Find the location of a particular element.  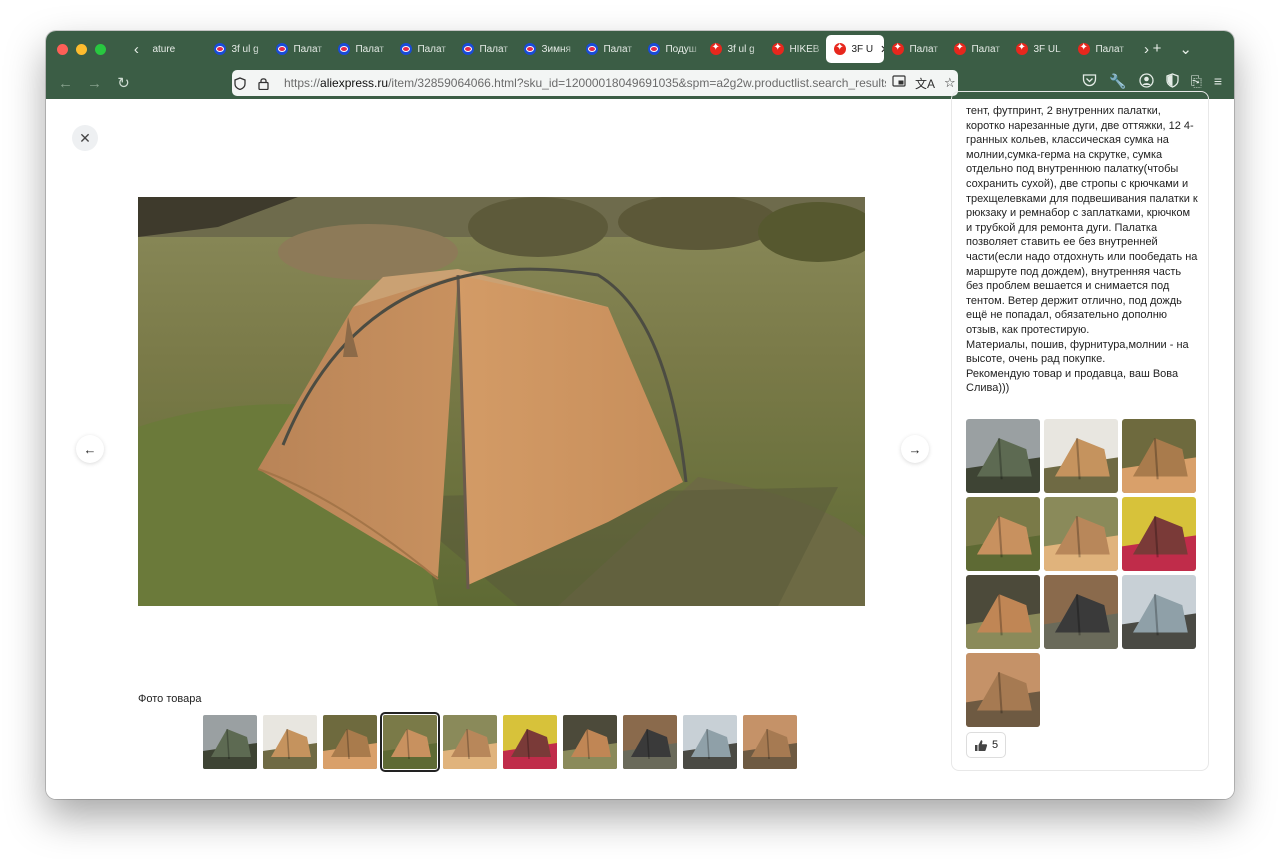

forward-icon: → is located at coordinates (94, 83).